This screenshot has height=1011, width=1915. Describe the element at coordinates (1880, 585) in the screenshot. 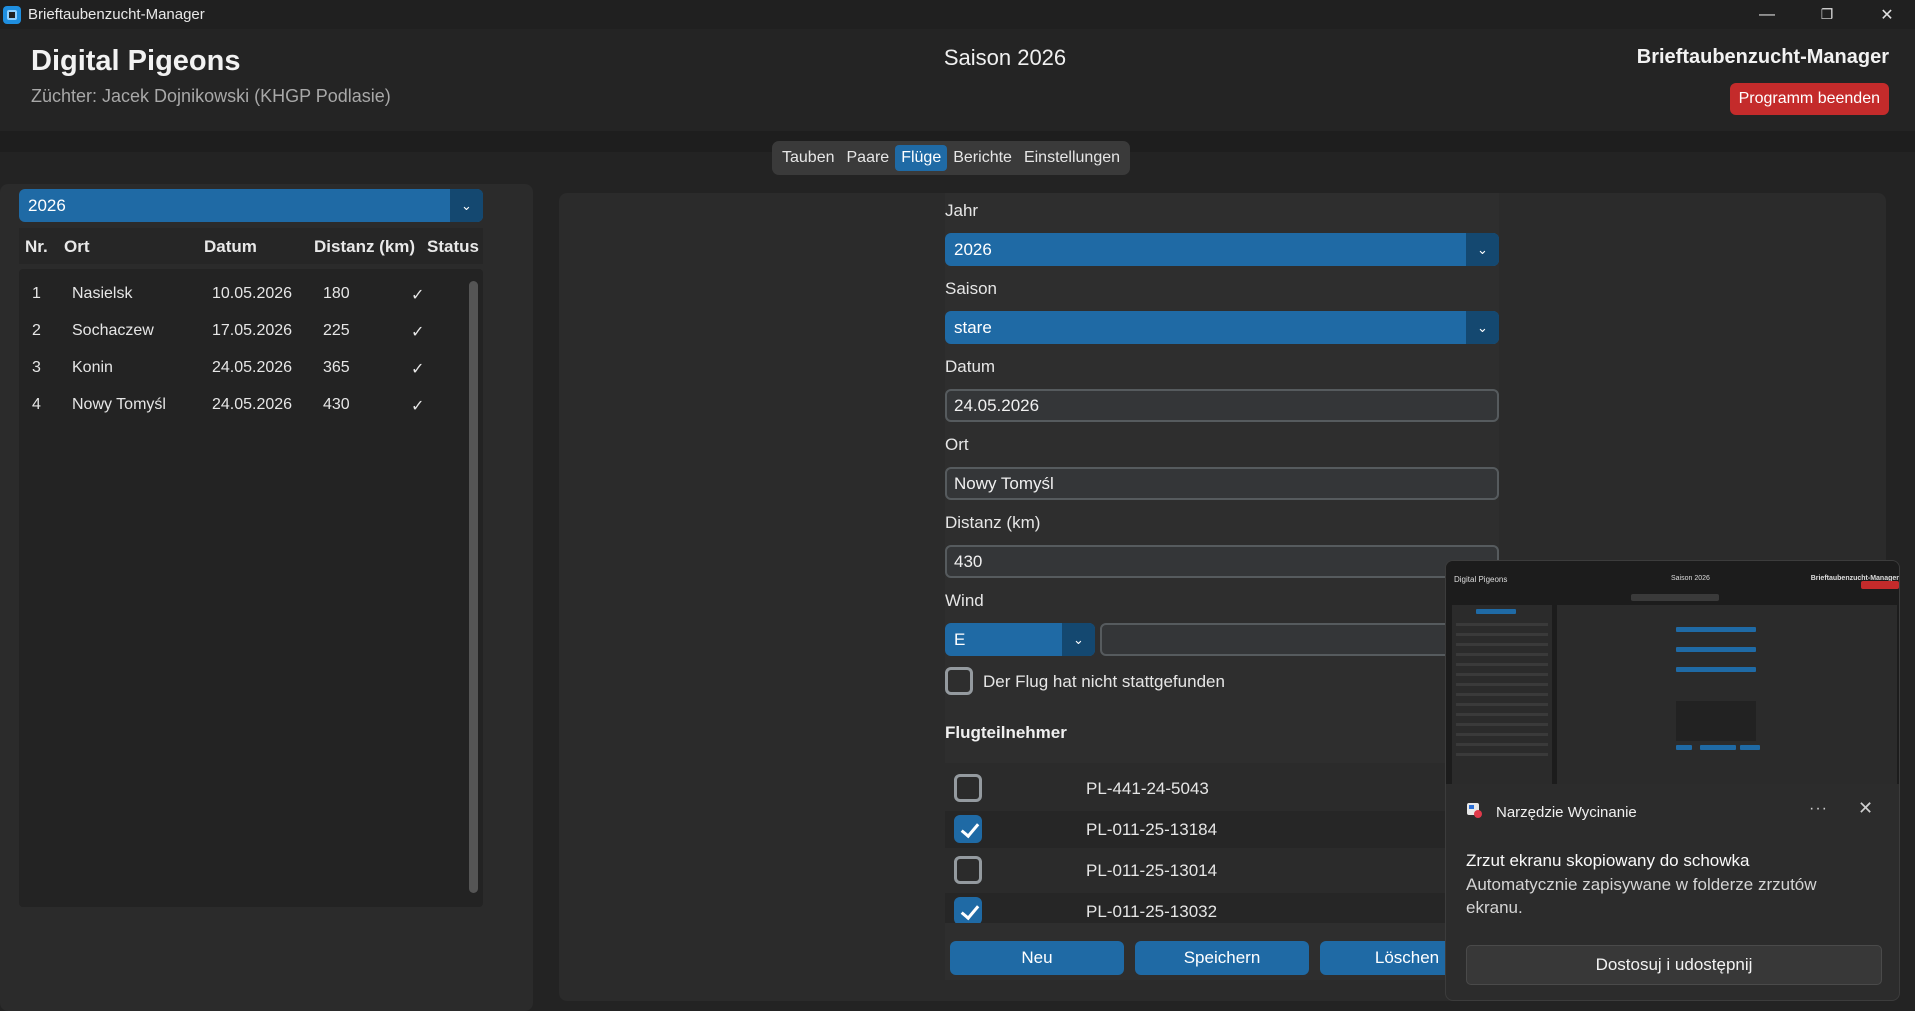

I see `thumbnail-quit-button` at that location.